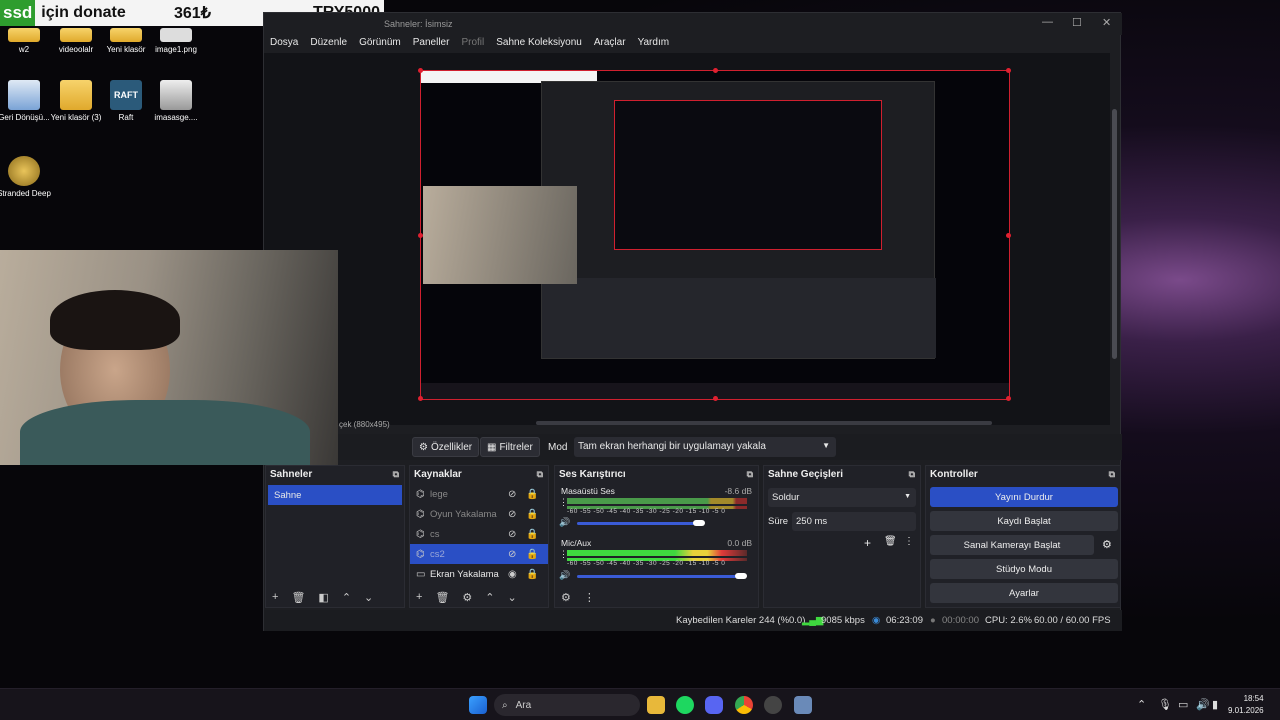 Image resolution: width=1280 pixels, height=720 pixels. Describe the element at coordinates (1246, 705) in the screenshot. I see `taskbar-clock: 18:54 9.01.2026` at that location.